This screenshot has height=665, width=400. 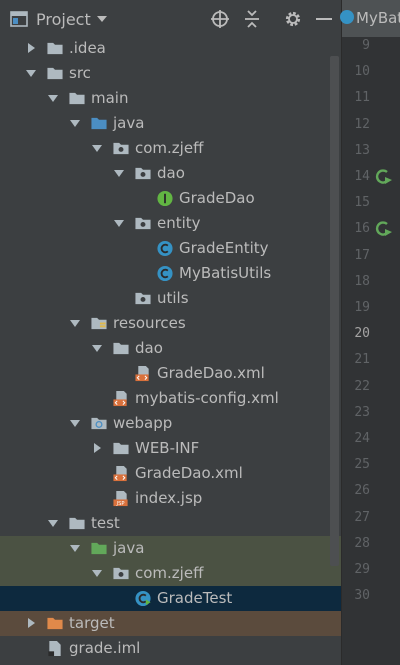 What do you see at coordinates (362, 176) in the screenshot?
I see `line-number: 14` at bounding box center [362, 176].